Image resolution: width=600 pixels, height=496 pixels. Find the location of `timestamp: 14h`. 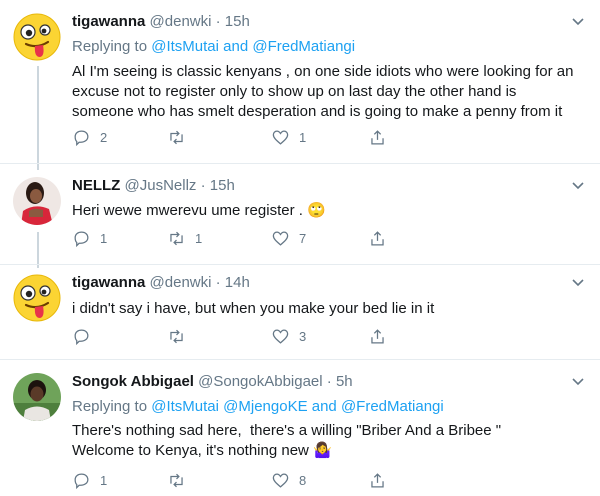

timestamp: 14h is located at coordinates (237, 282).